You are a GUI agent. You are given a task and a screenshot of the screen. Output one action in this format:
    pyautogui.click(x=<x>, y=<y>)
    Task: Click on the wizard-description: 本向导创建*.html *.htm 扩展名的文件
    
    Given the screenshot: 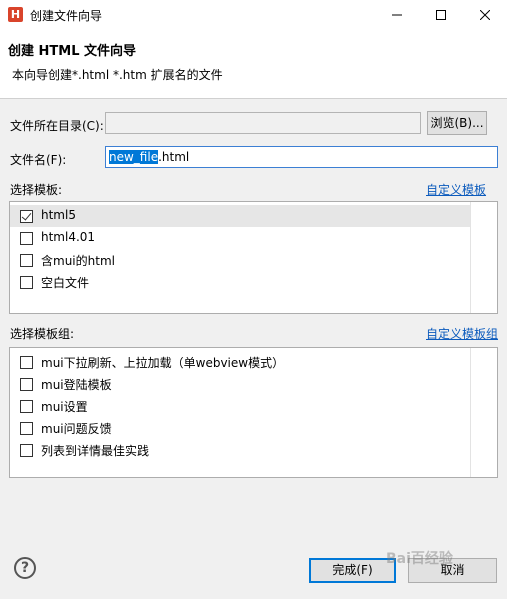 What is the action you would take?
    pyautogui.click(x=117, y=75)
    